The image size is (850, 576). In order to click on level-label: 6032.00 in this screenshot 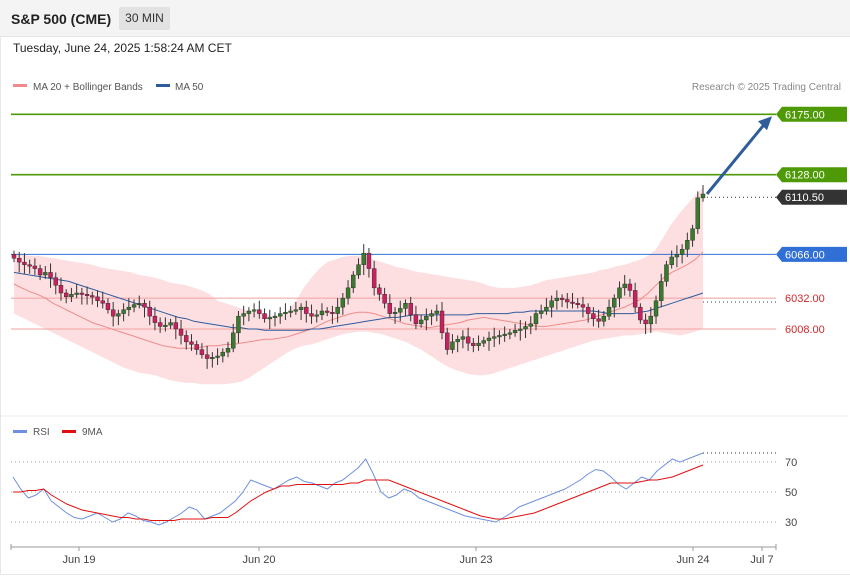, I will do `click(805, 299)`.